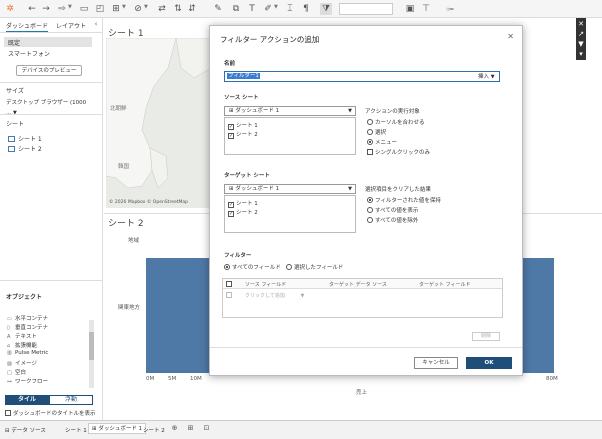 The width and height of the screenshot is (602, 439). I want to click on vertical-container-icon: ▯, so click(8, 328).